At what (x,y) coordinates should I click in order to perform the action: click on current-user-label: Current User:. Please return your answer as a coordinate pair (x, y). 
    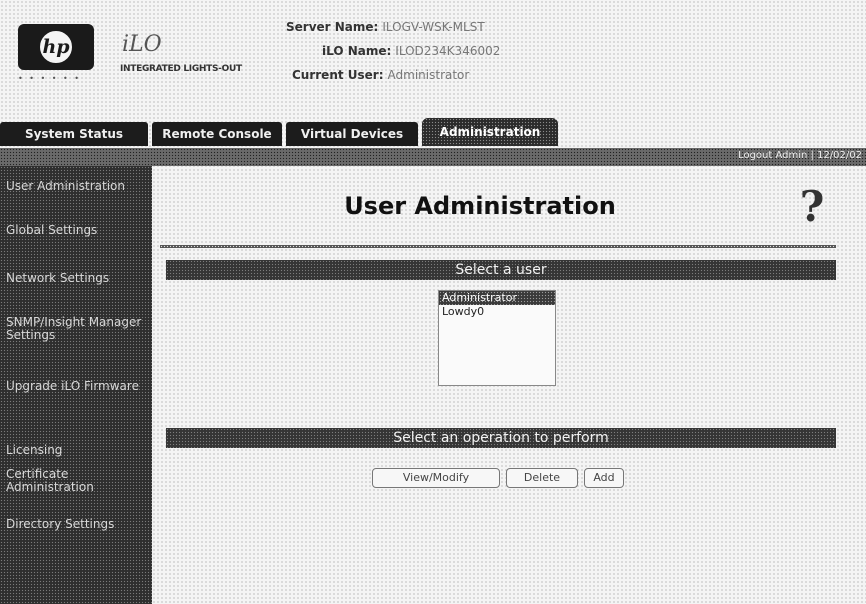
    Looking at the image, I should click on (338, 75).